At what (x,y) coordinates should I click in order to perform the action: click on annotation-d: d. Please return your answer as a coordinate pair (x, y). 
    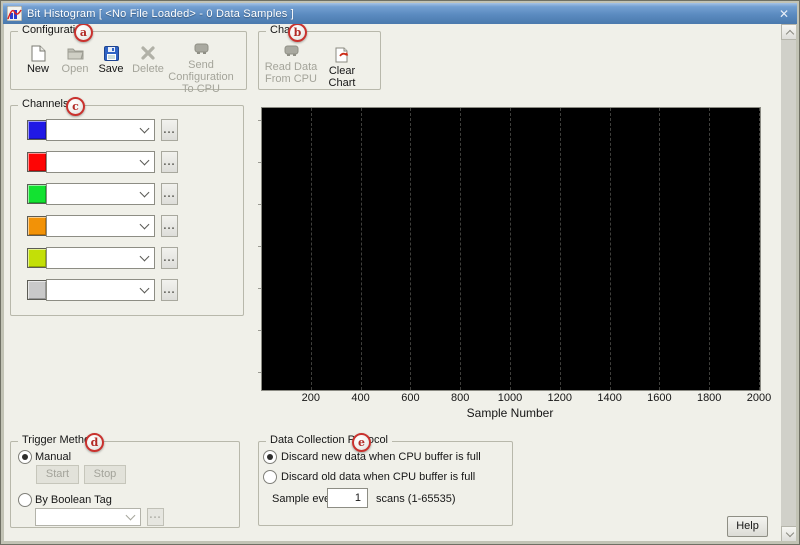
    Looking at the image, I should click on (94, 442).